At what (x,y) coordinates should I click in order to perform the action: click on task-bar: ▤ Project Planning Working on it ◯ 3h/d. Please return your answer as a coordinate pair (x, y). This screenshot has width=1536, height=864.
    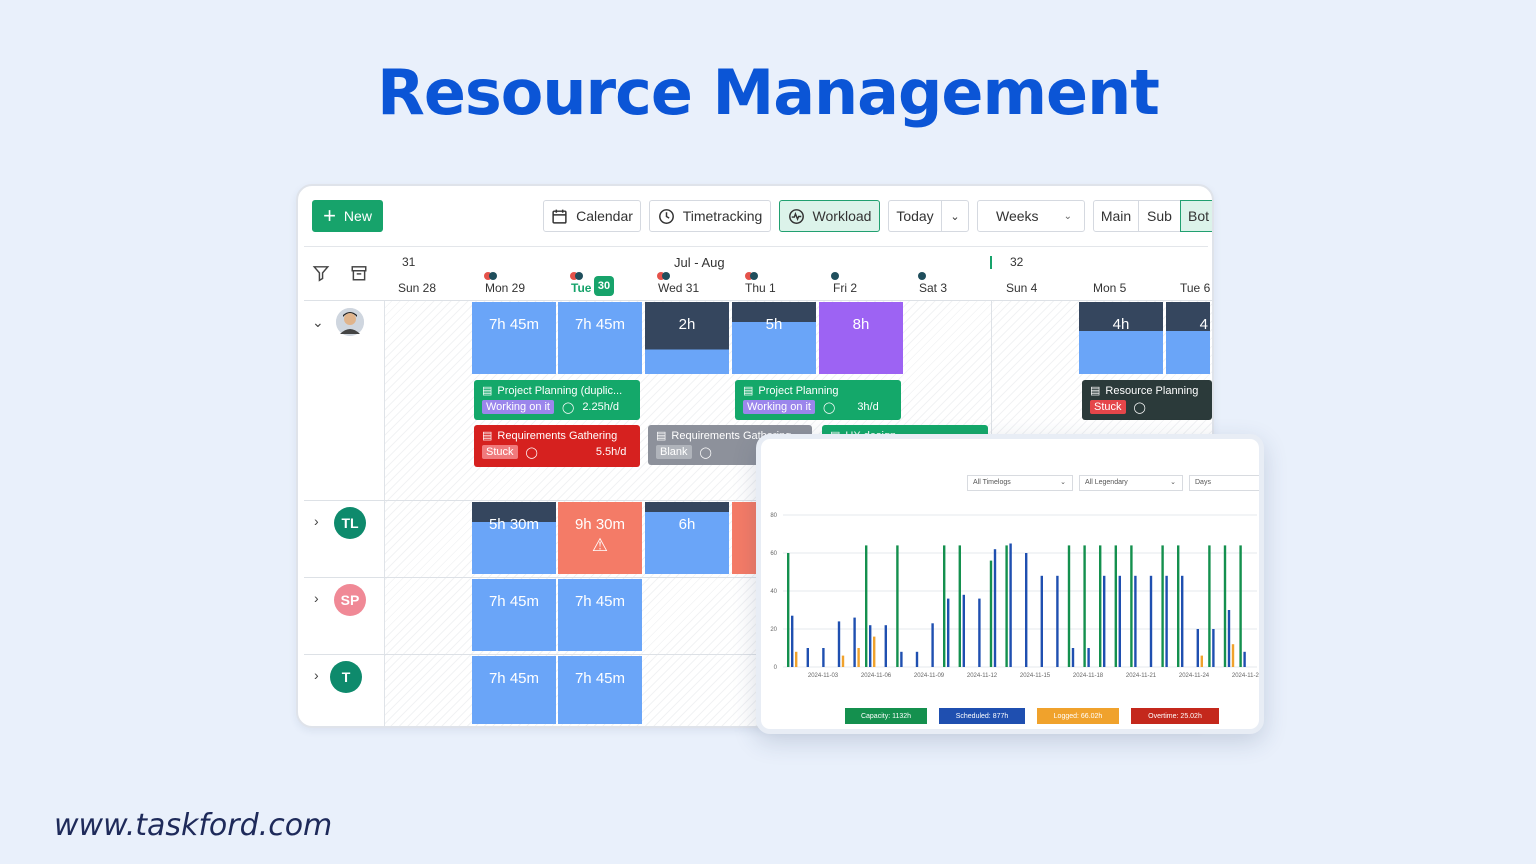
    Looking at the image, I should click on (818, 400).